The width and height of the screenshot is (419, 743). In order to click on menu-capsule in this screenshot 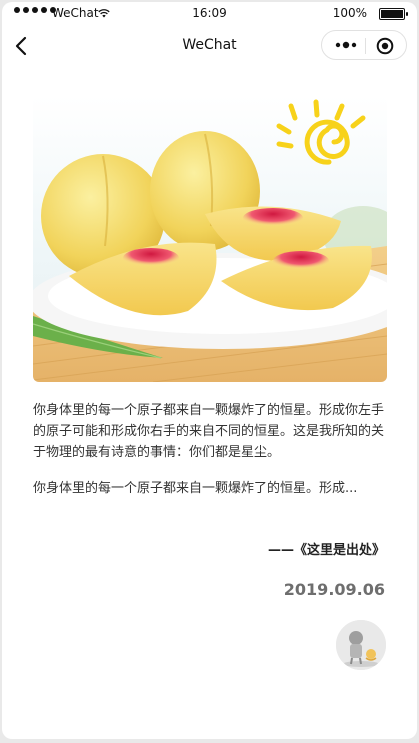, I will do `click(364, 45)`.